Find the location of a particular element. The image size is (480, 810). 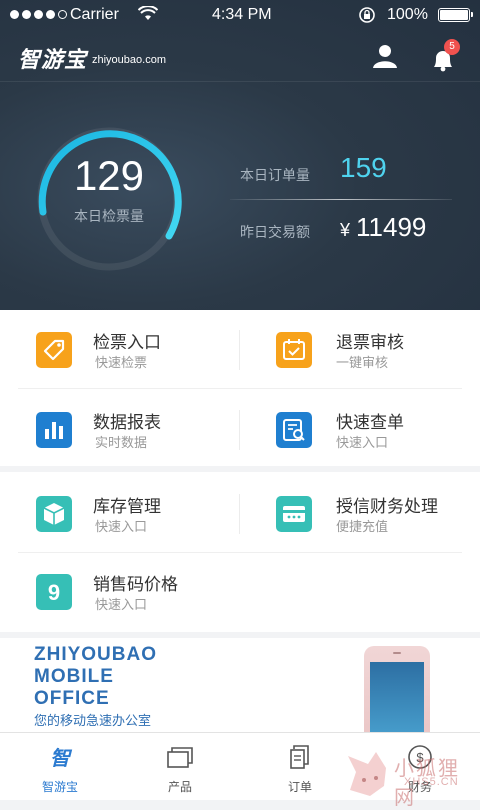

svg-text: 9 is located at coordinates (54, 592).